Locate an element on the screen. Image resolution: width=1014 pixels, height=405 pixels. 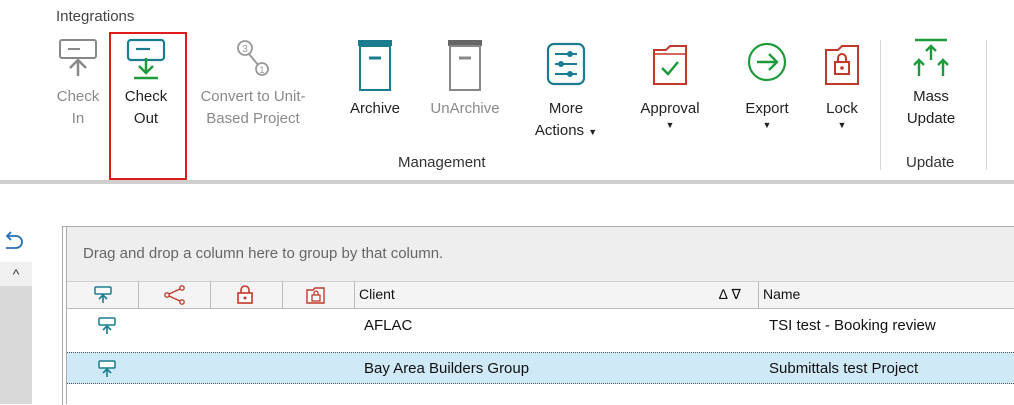
grid-header: Client ∆ ∇ Name is located at coordinates (540, 295).